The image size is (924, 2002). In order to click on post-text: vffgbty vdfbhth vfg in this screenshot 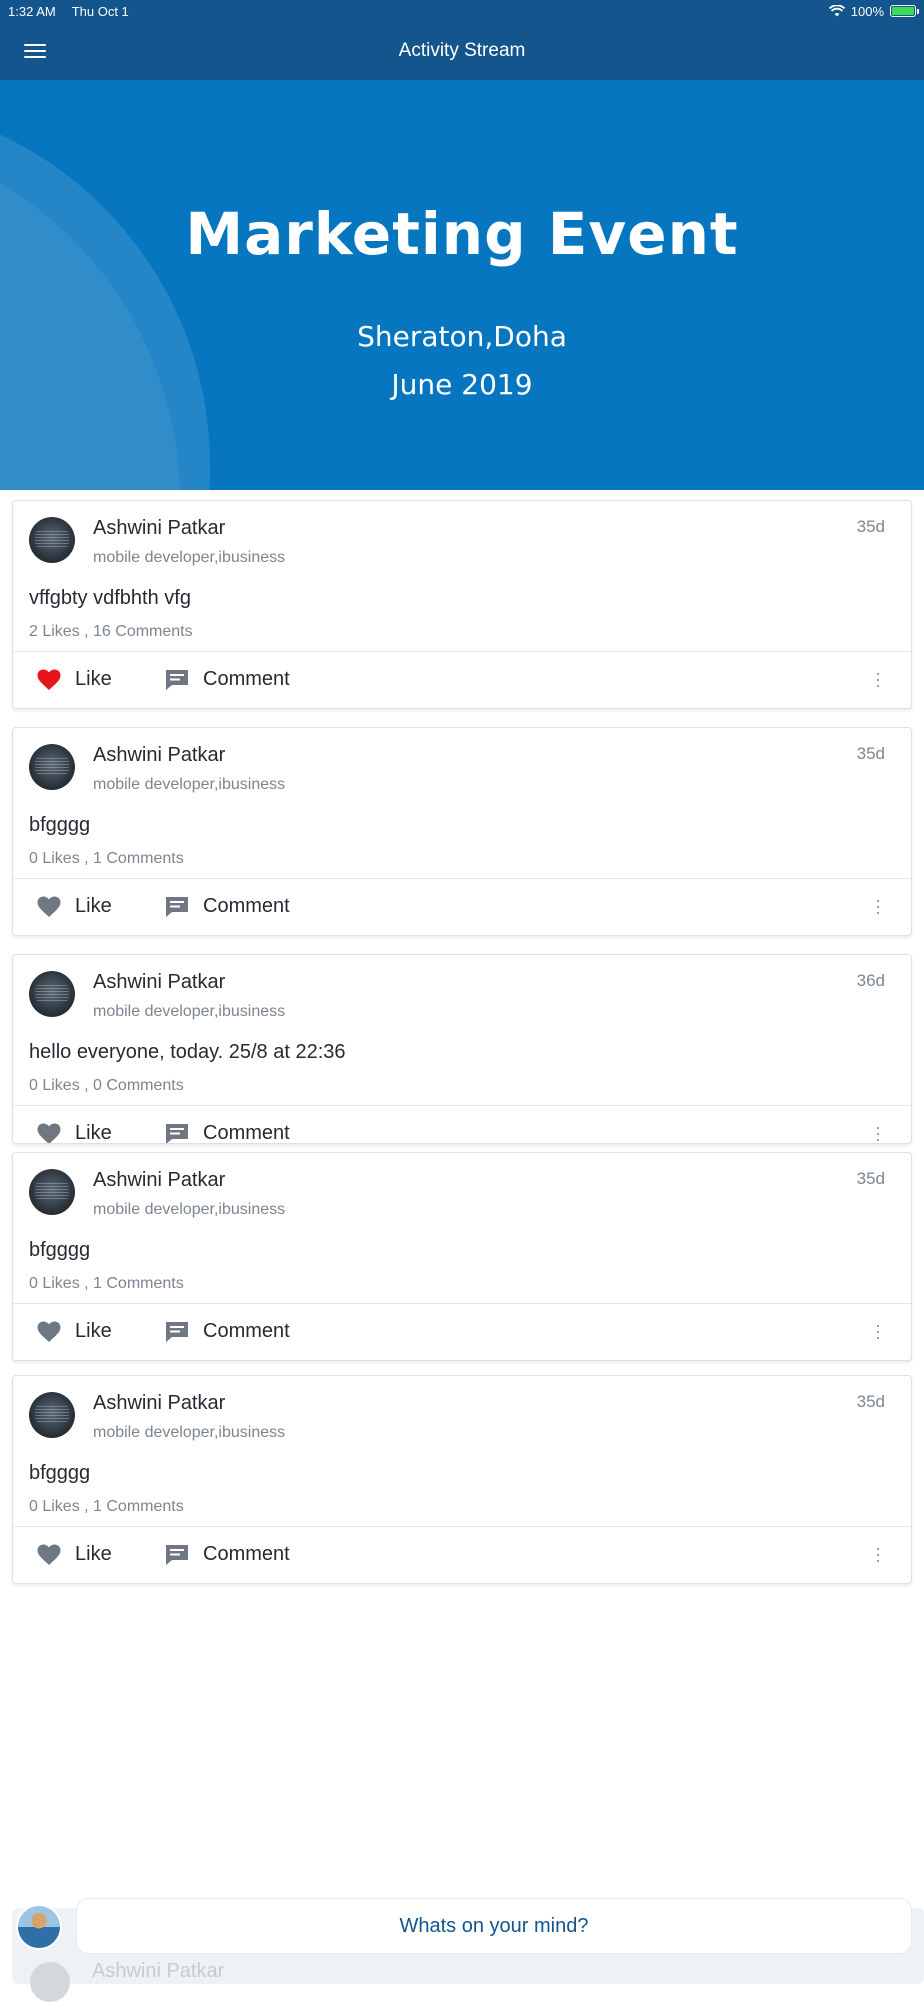, I will do `click(110, 598)`.